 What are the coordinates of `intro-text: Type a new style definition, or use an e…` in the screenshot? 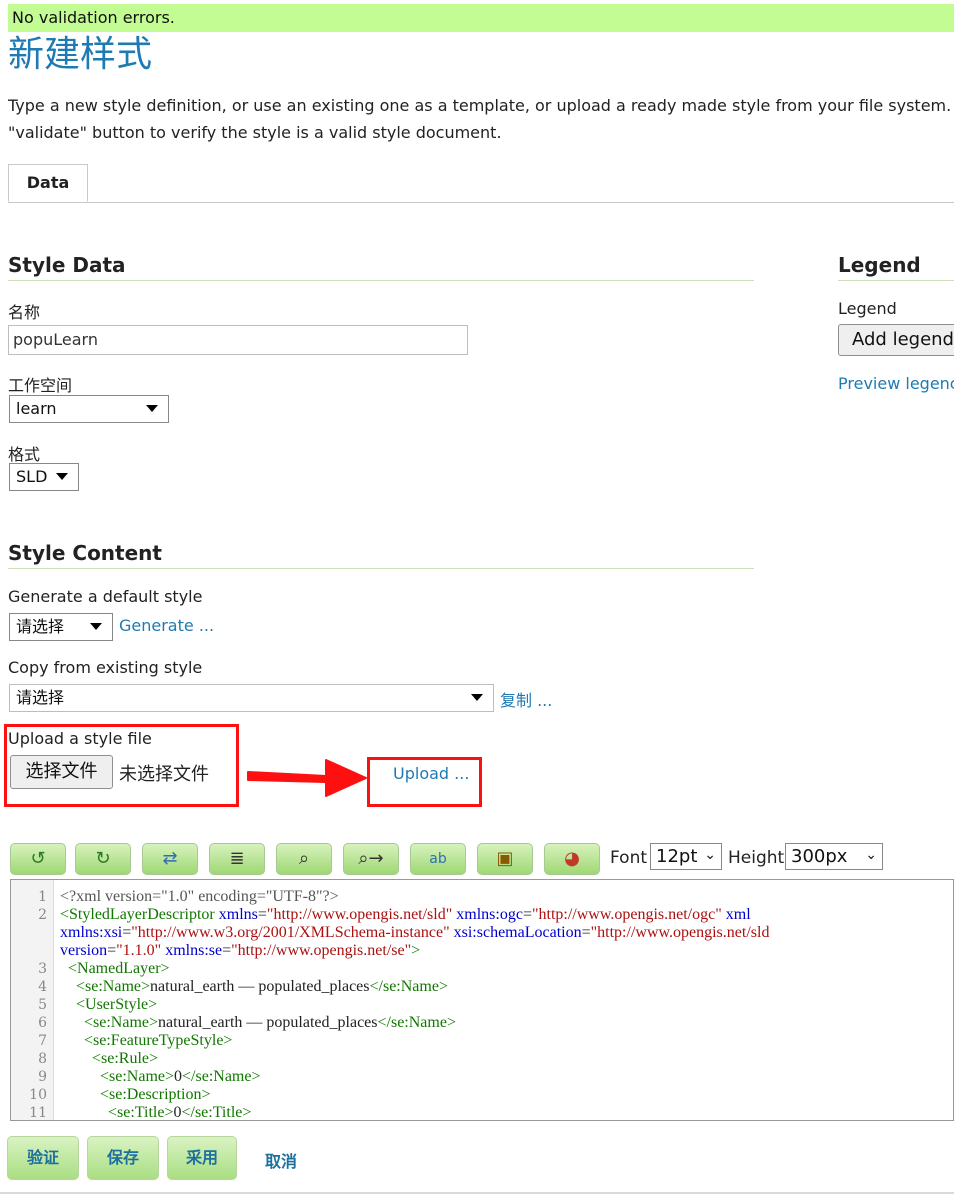 It's located at (481, 119).